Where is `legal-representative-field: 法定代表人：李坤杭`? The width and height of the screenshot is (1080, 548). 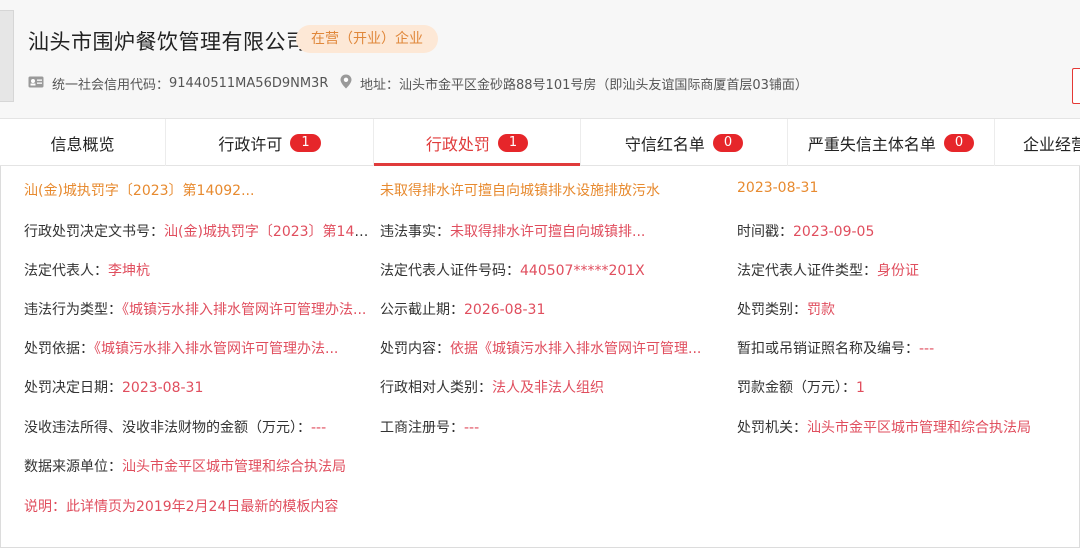
legal-representative-field: 法定代表人：李坤杭 is located at coordinates (87, 271).